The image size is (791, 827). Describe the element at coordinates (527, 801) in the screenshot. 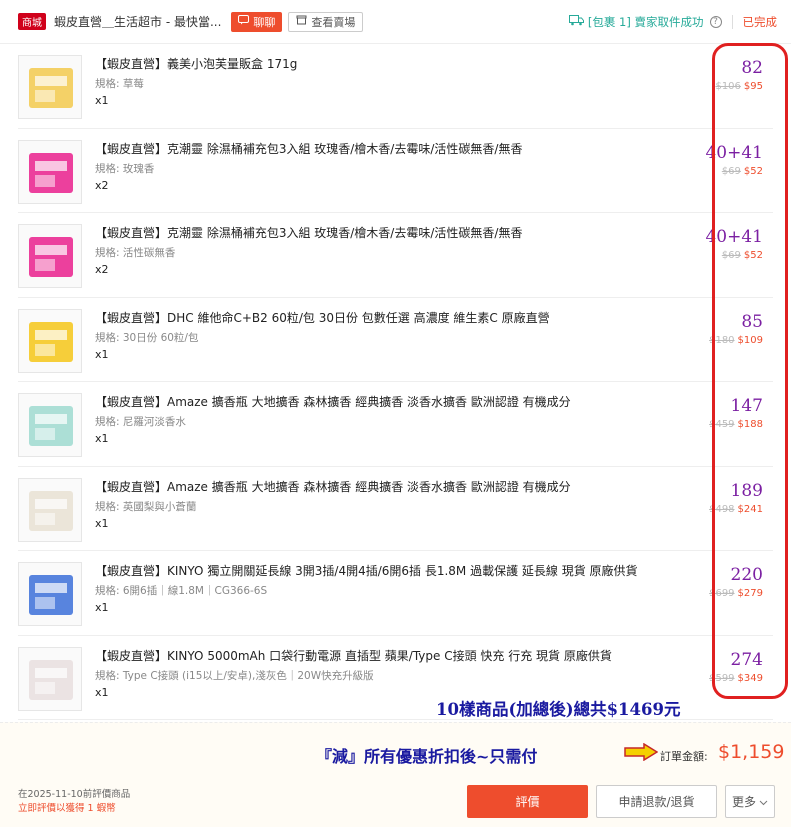

I see `rate-button: 評價` at that location.